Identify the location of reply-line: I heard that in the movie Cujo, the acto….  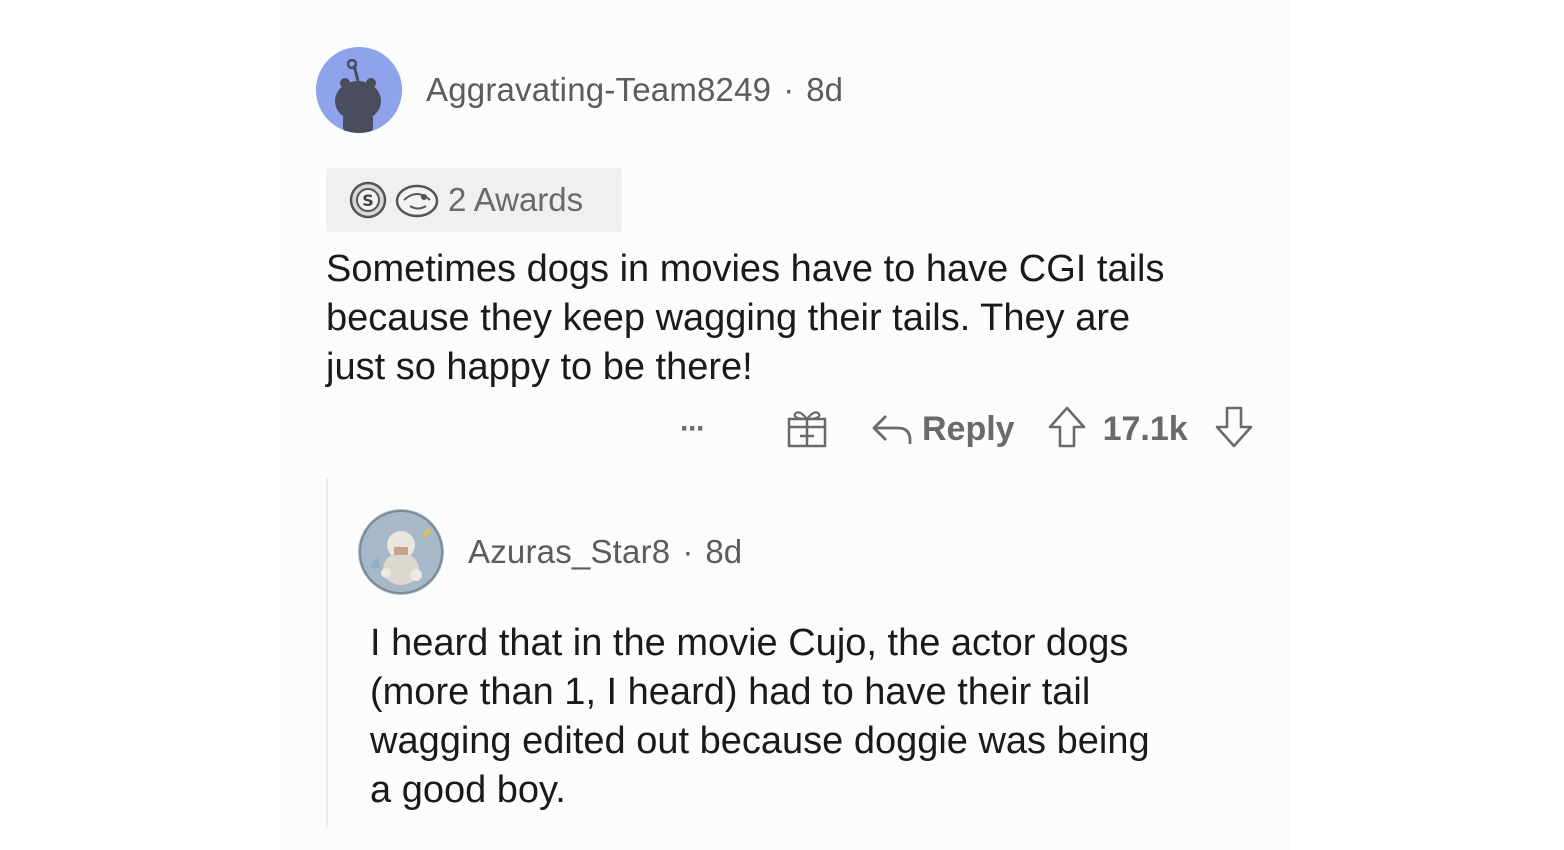
(749, 643).